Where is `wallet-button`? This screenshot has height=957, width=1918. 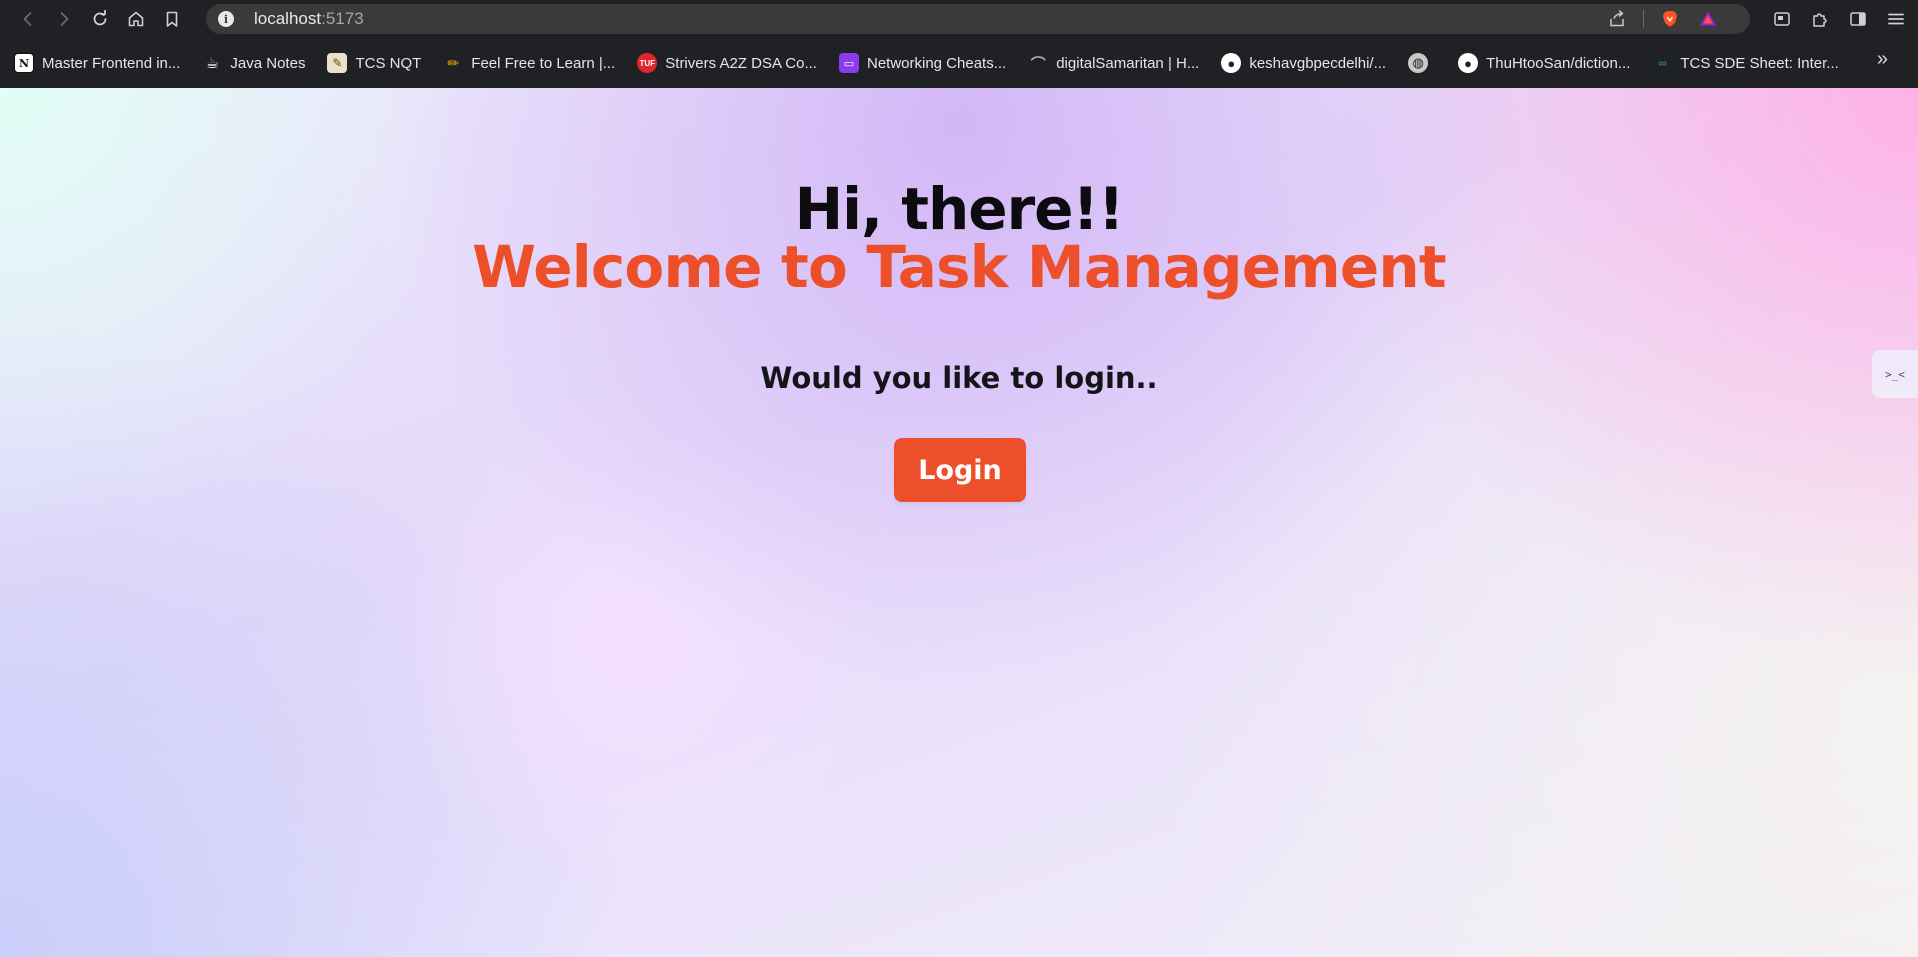 wallet-button is located at coordinates (1782, 19).